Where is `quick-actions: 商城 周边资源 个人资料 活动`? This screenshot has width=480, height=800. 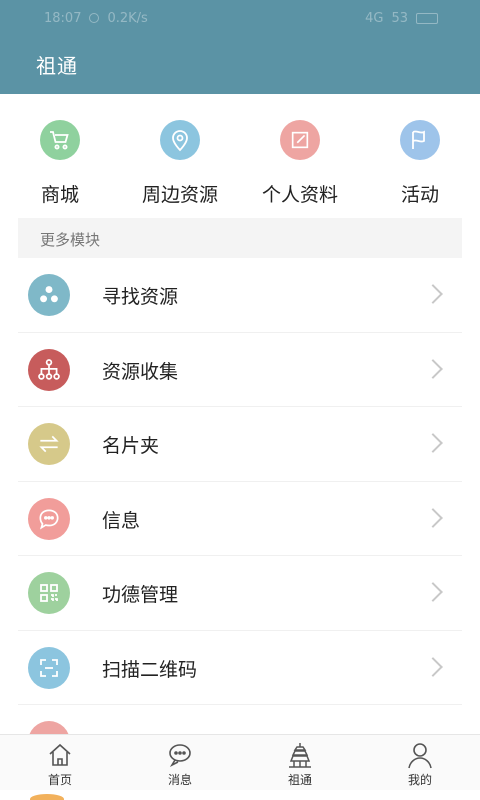
quick-actions: 商城 周边资源 个人资料 活动 is located at coordinates (240, 158).